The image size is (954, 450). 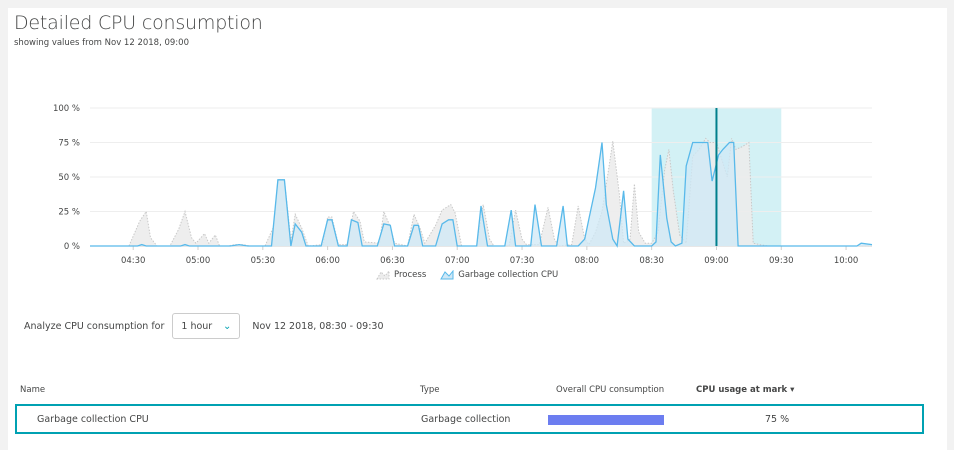 I want to click on column-header-overall: Overall CPU consumption, so click(x=610, y=390).